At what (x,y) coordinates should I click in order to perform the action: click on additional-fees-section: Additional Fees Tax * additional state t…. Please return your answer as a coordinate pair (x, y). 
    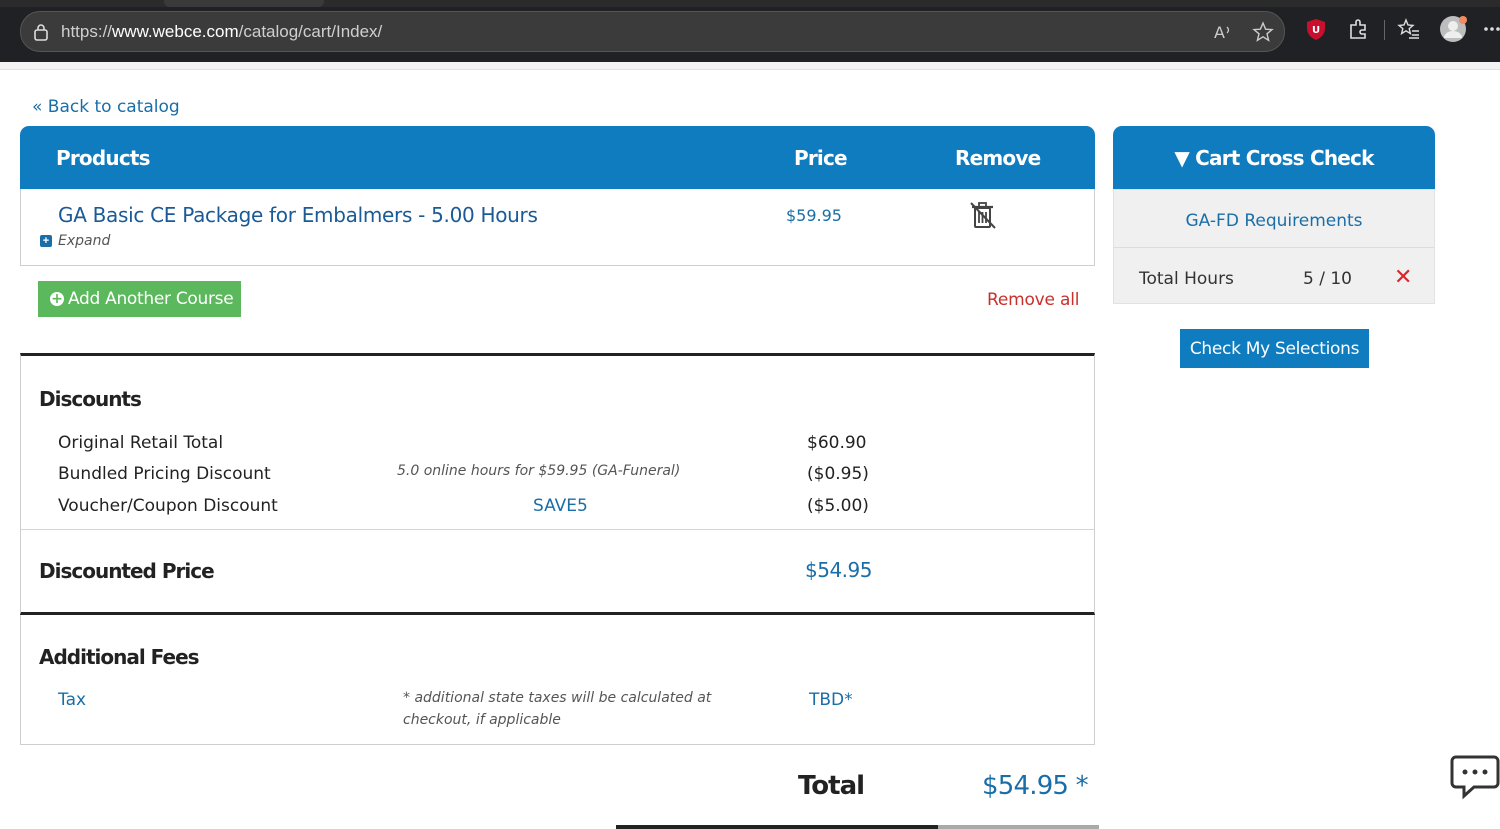
    Looking at the image, I should click on (557, 680).